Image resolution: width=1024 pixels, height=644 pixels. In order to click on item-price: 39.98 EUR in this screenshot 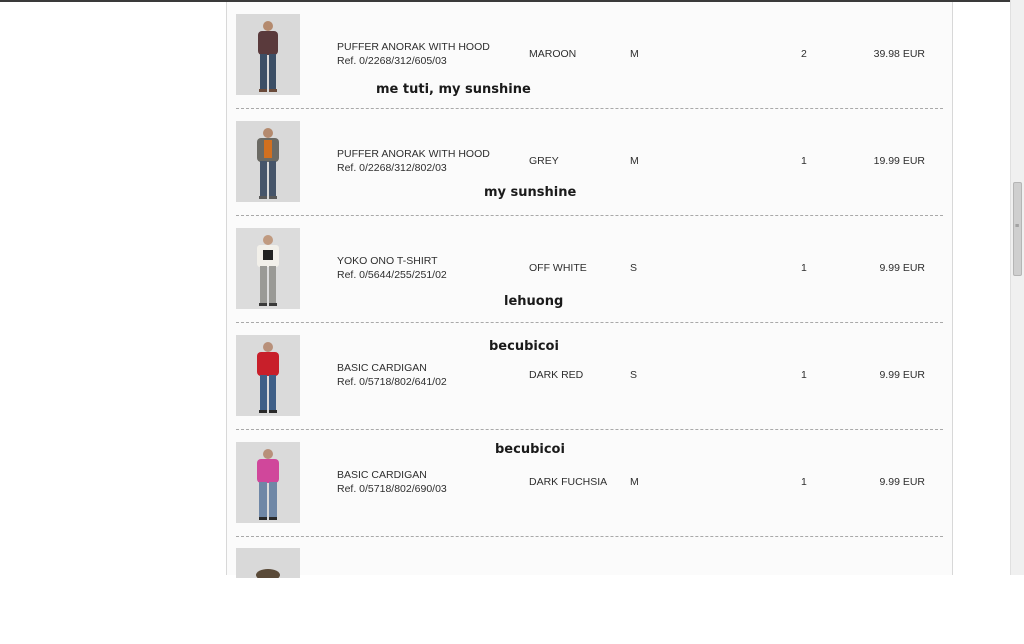, I will do `click(899, 54)`.